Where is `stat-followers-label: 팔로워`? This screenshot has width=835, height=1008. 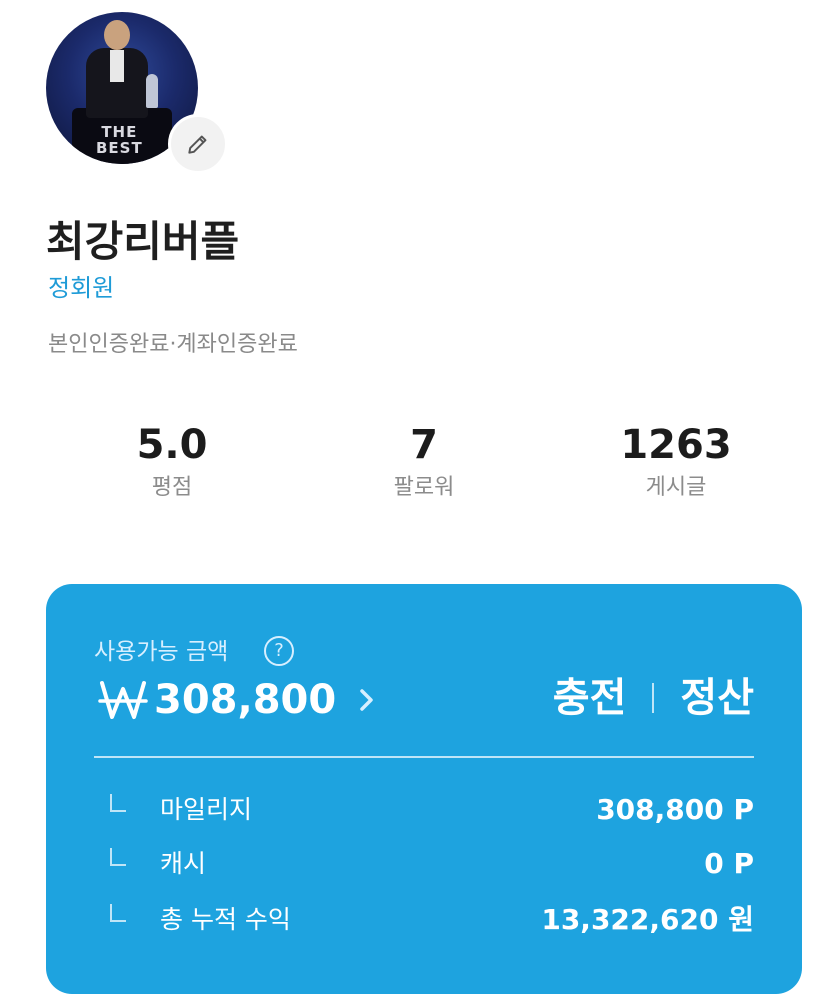
stat-followers-label: 팔로워 is located at coordinates (424, 487).